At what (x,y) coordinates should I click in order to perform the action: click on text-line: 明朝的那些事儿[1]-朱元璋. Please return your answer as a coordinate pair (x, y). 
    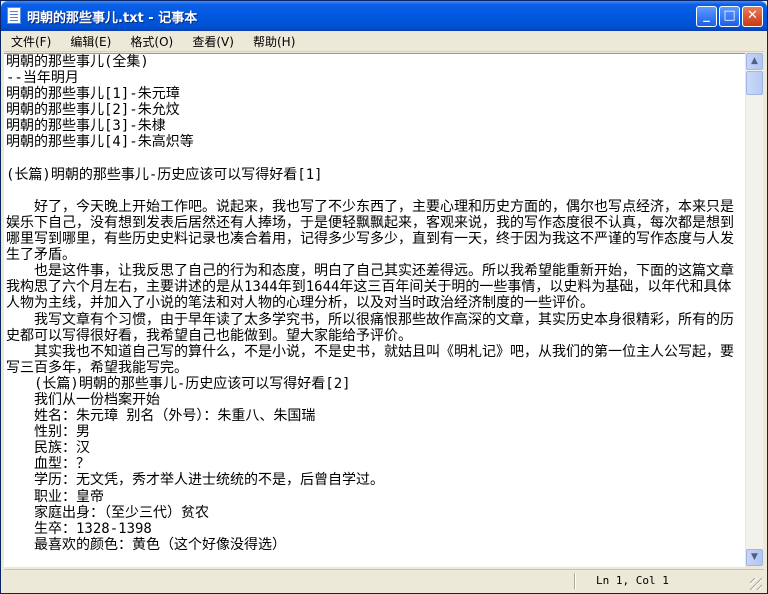
    Looking at the image, I should click on (93, 94).